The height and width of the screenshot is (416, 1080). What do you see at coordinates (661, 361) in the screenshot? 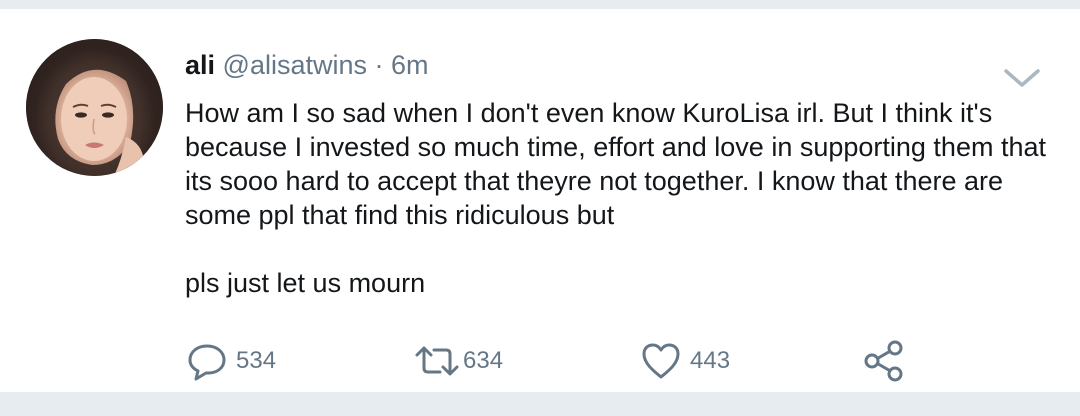
I see `heart-icon` at bounding box center [661, 361].